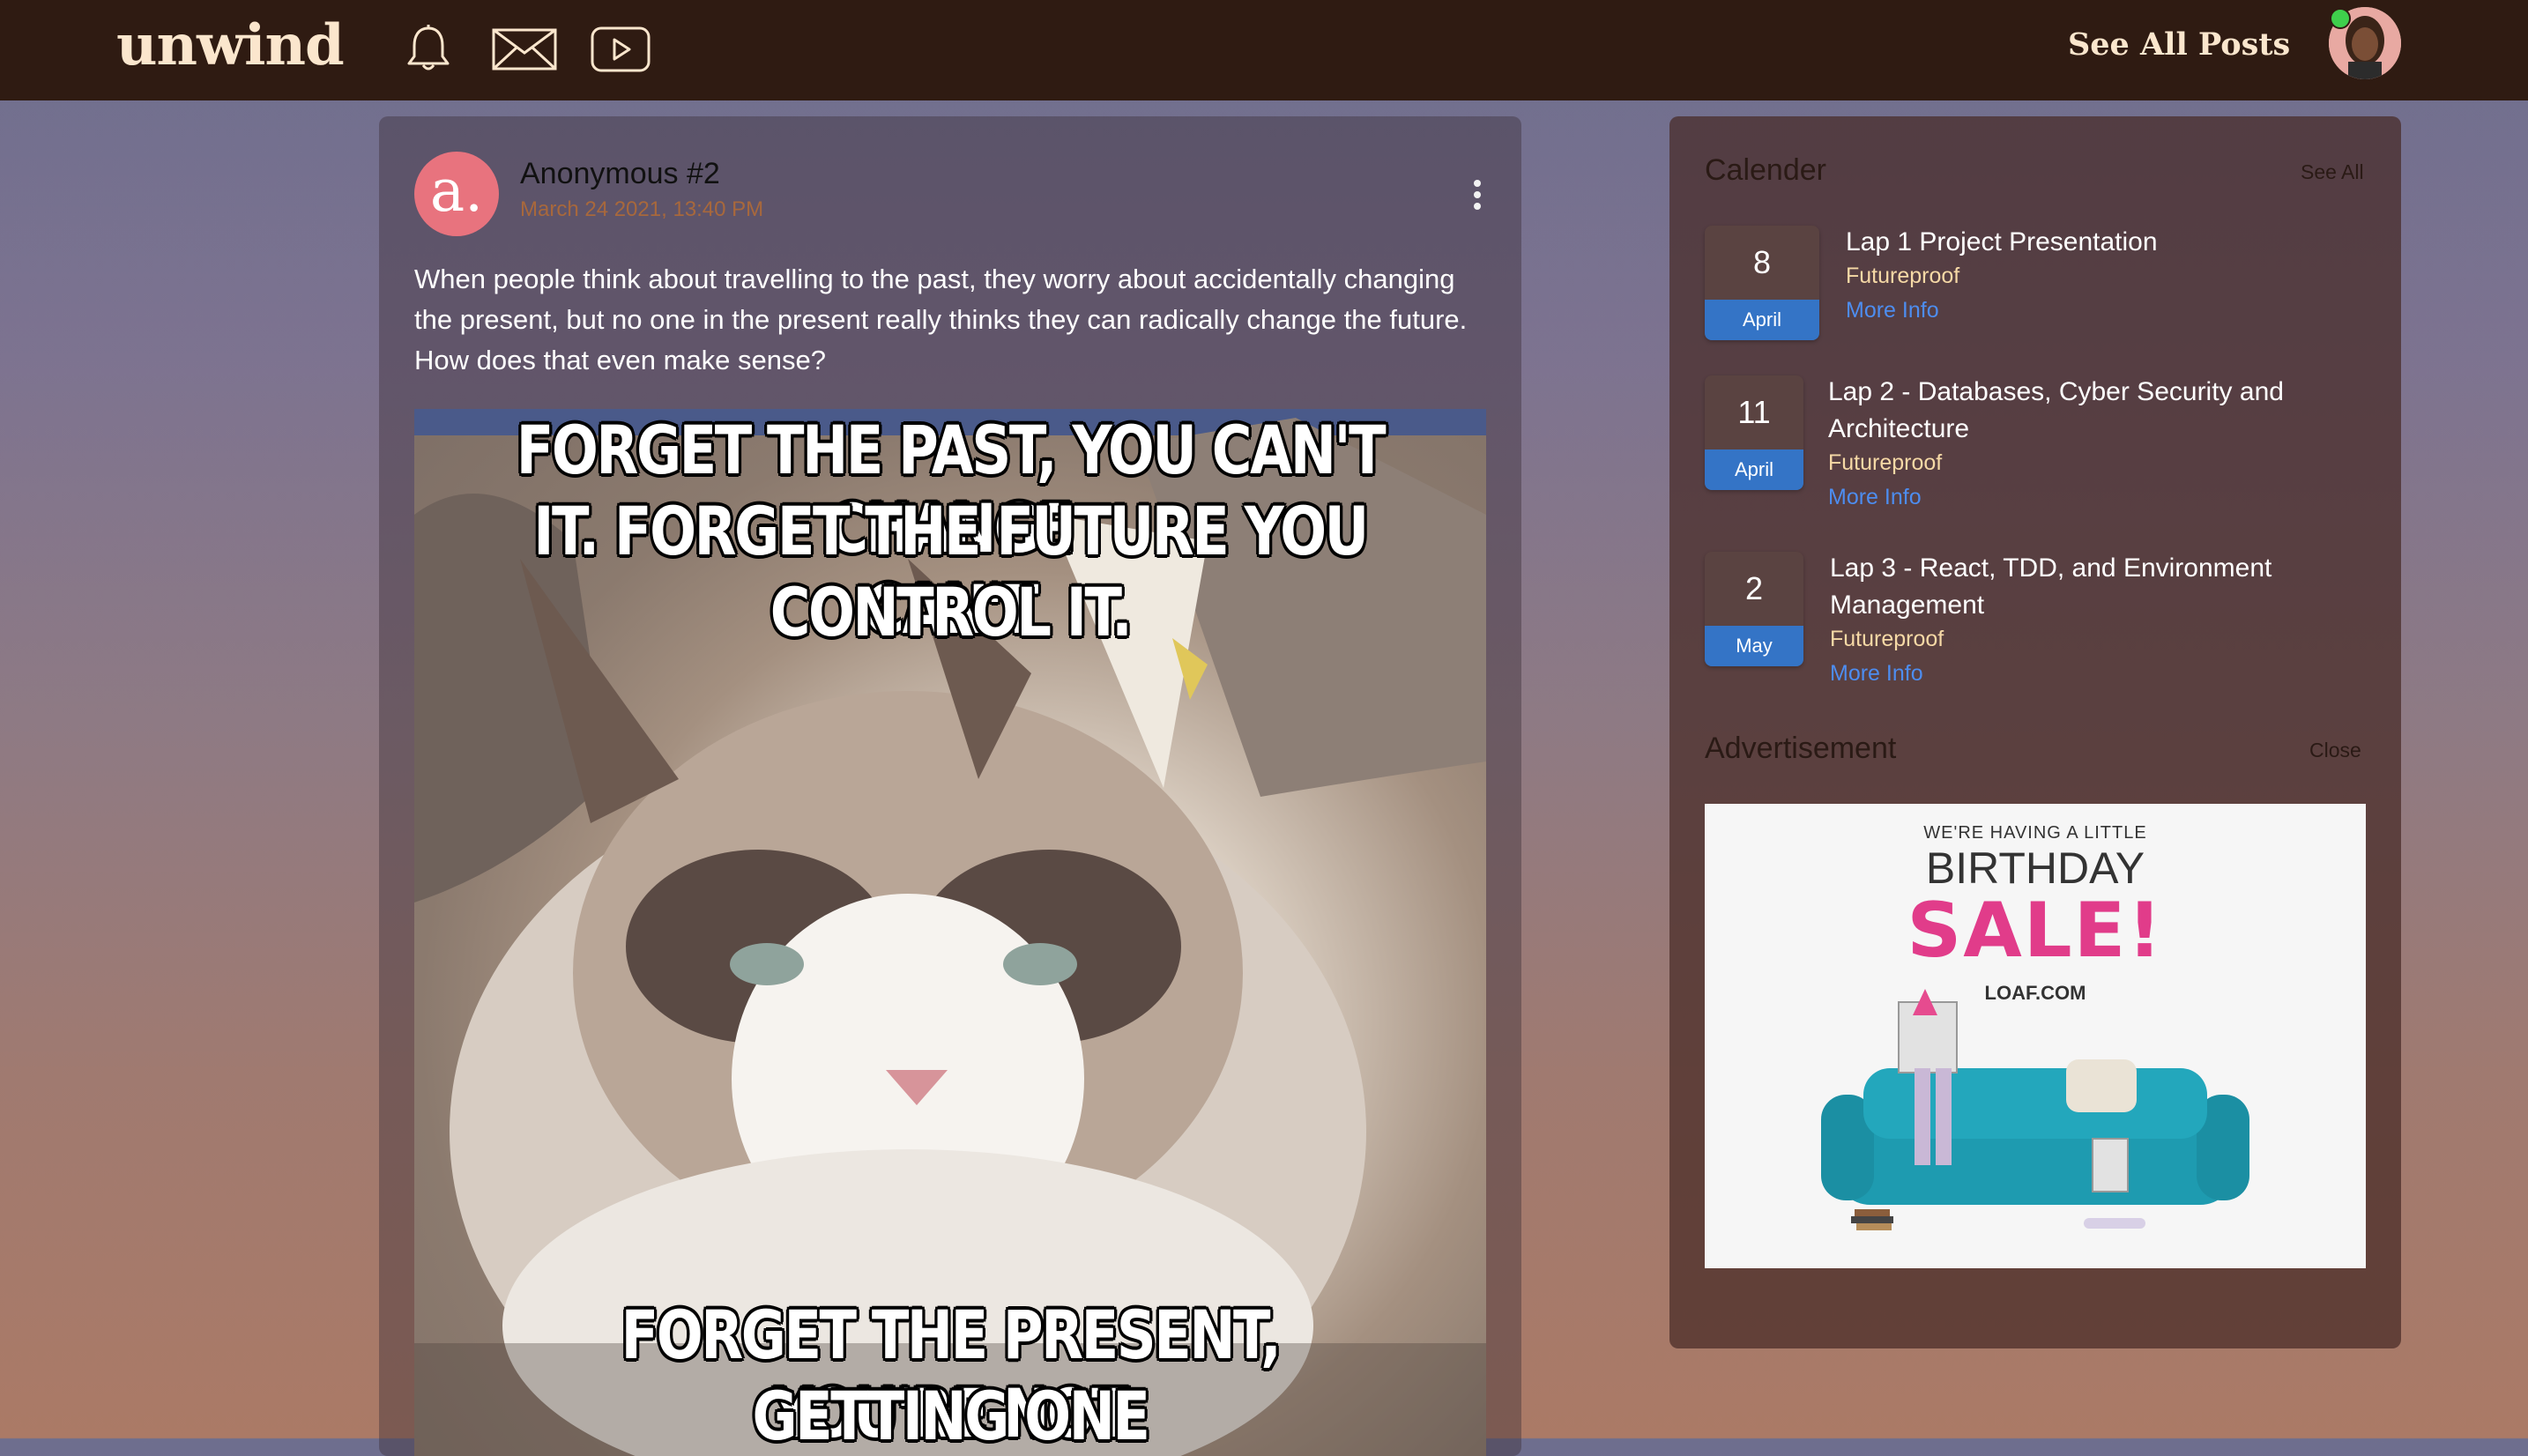  Describe the element at coordinates (1801, 748) in the screenshot. I see `advertisement-title: Advertisement` at that location.